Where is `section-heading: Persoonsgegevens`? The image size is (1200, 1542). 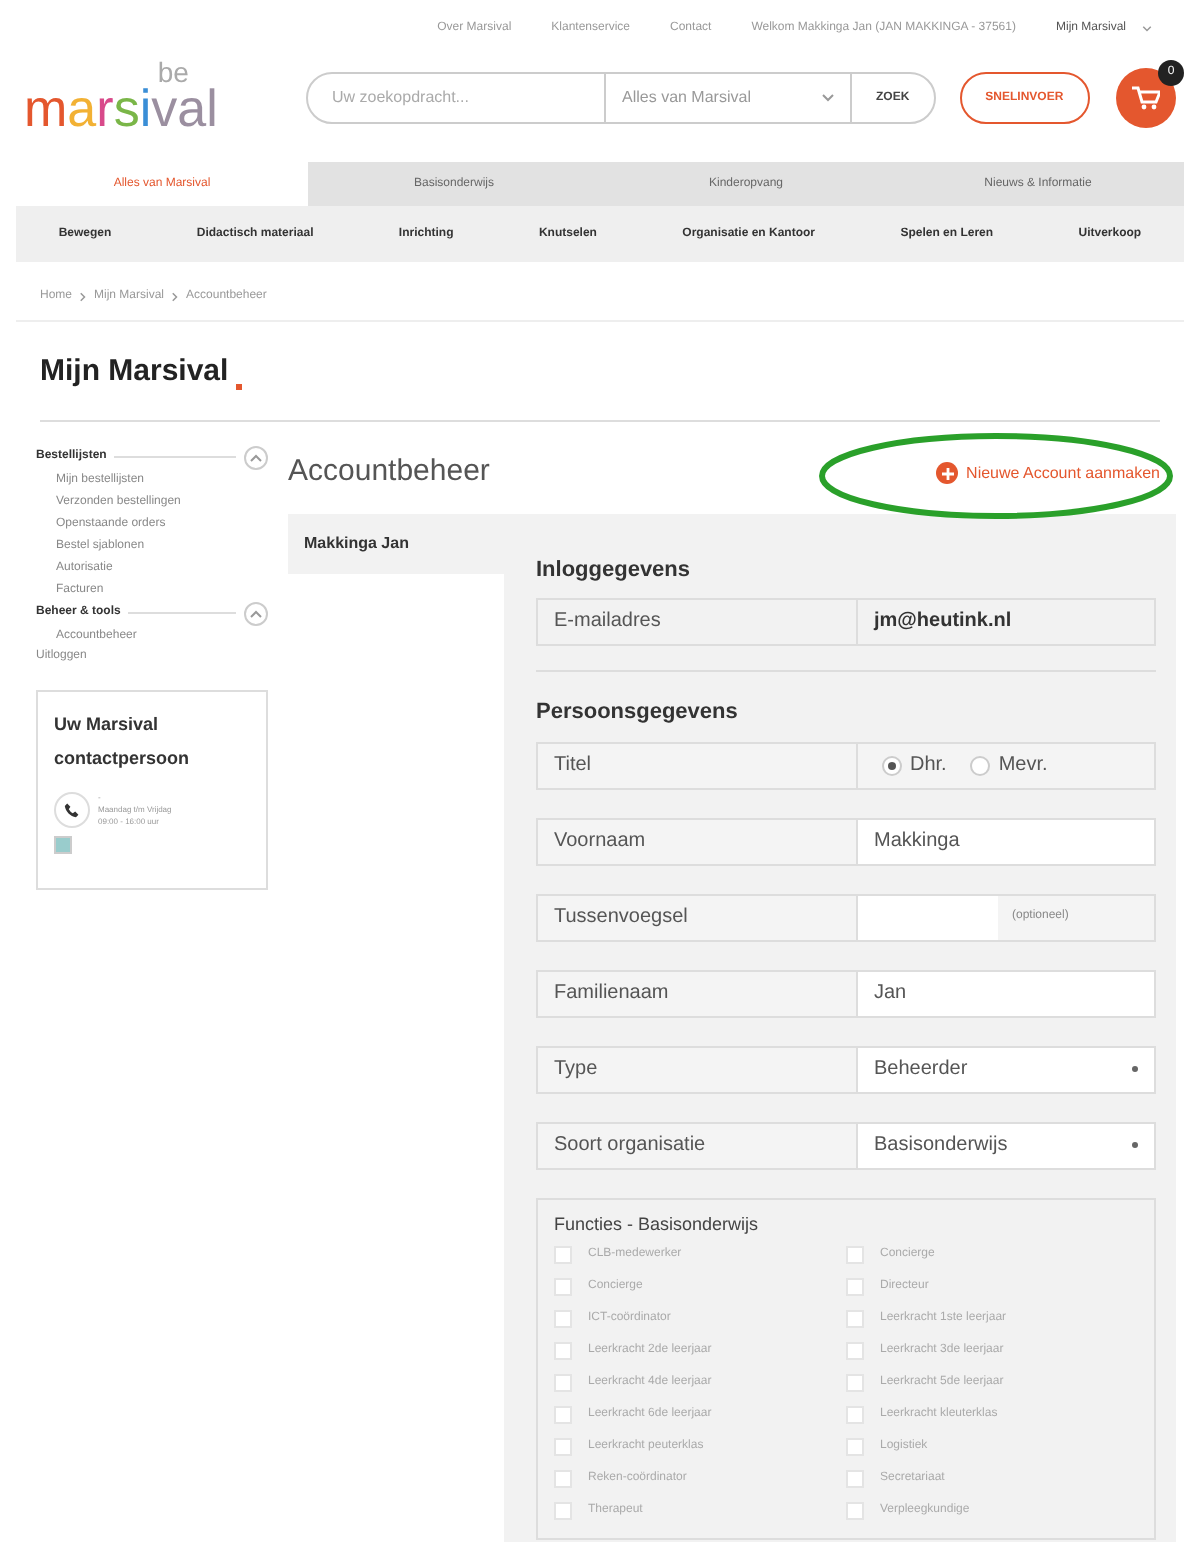 section-heading: Persoonsgegevens is located at coordinates (638, 713).